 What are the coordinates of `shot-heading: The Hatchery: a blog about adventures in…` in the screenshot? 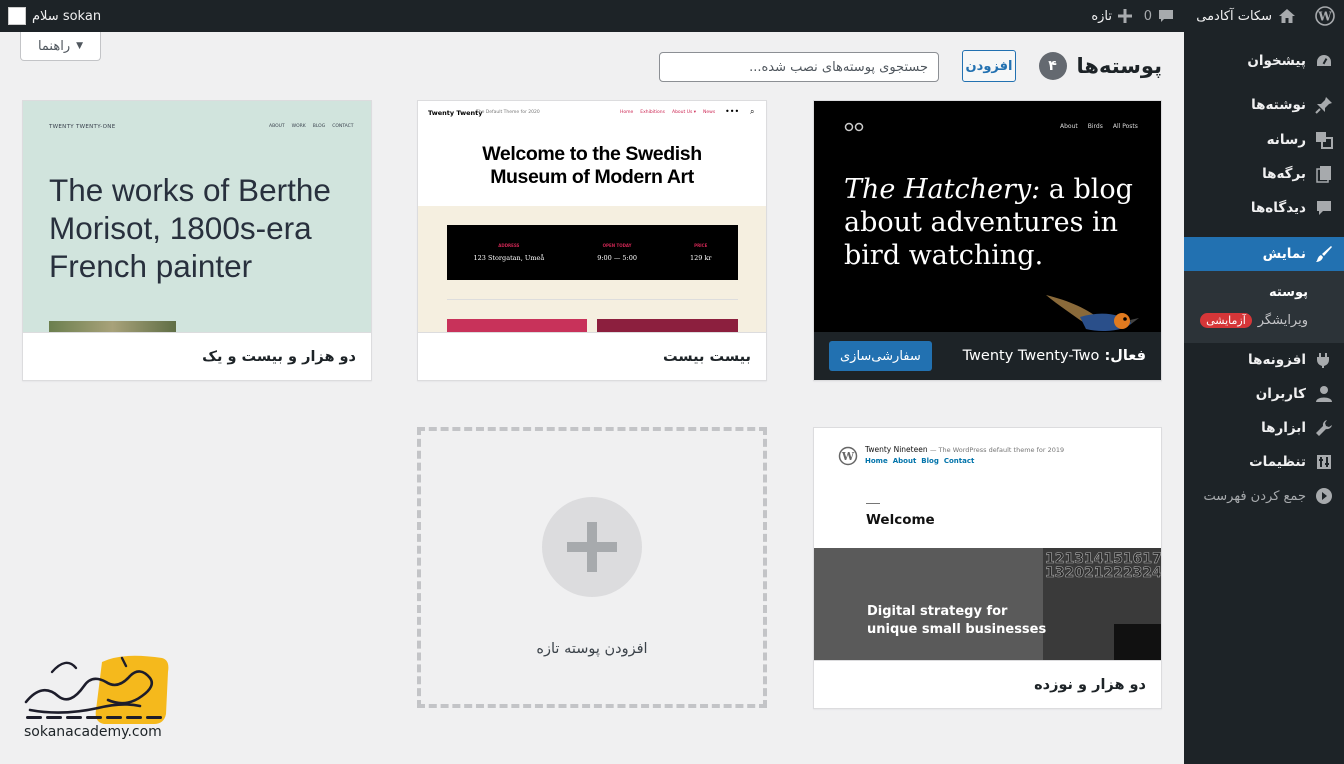 It's located at (988, 222).